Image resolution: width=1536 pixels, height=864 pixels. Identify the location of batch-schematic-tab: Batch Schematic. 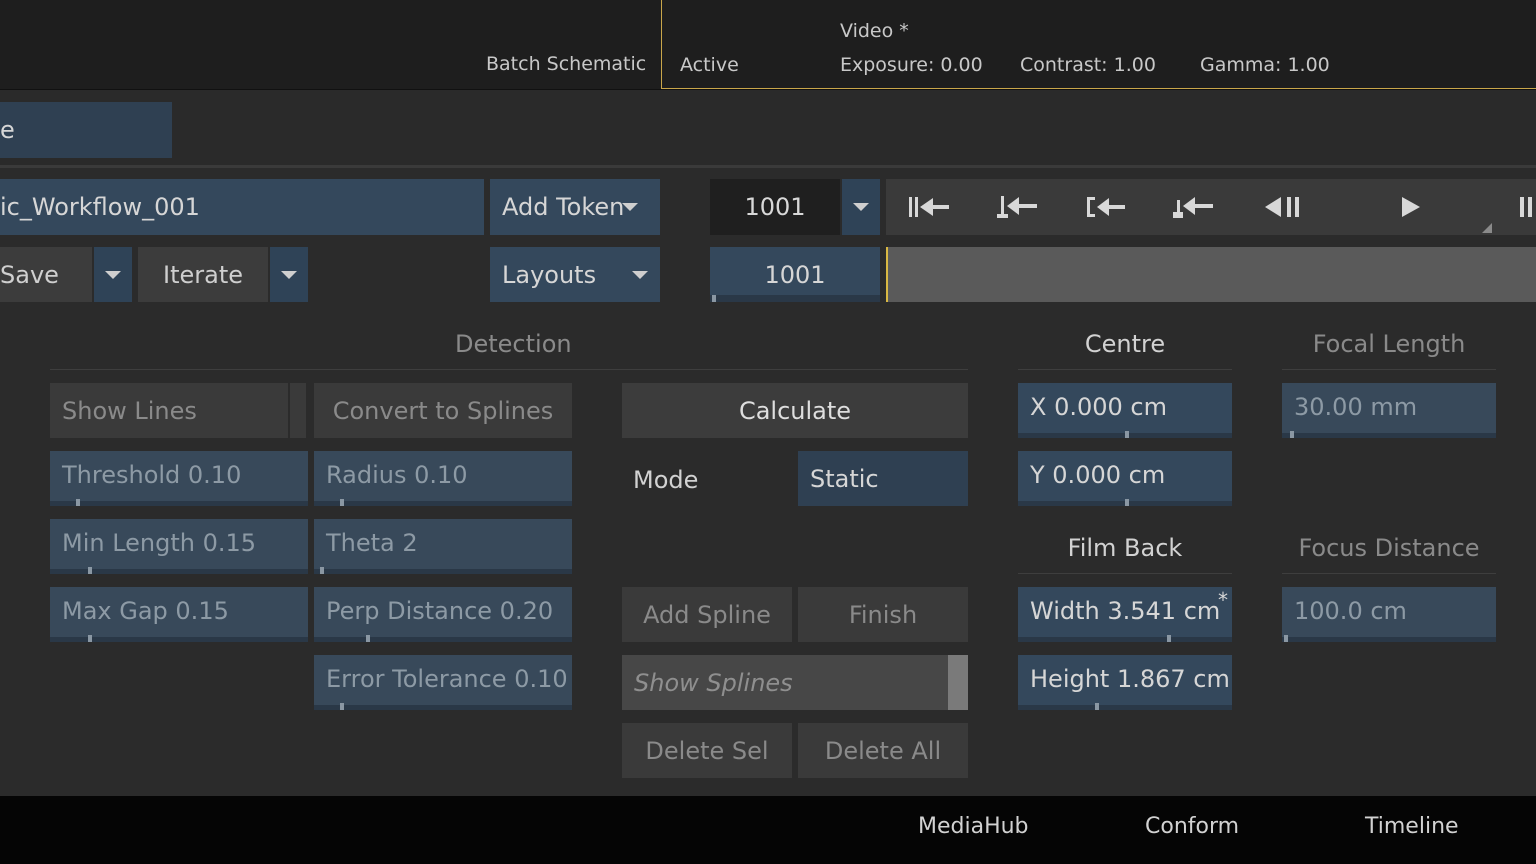
(566, 64).